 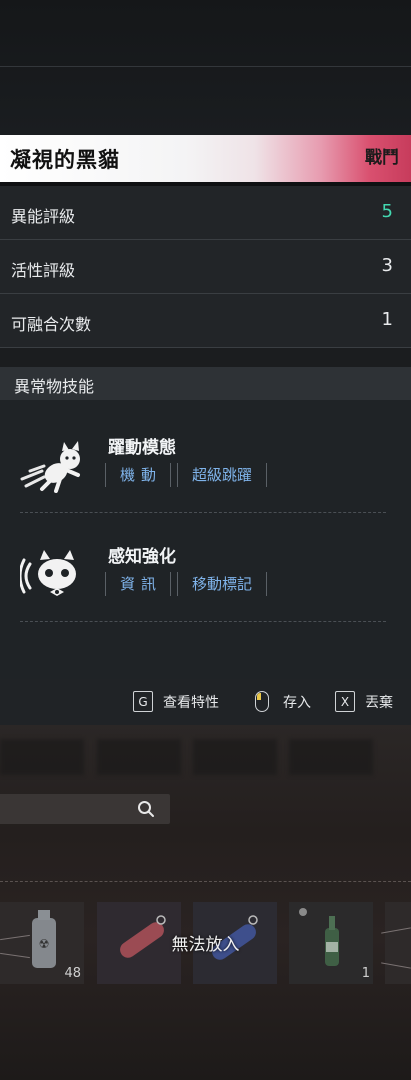 I want to click on skill-tag: 移動標記, so click(x=222, y=584).